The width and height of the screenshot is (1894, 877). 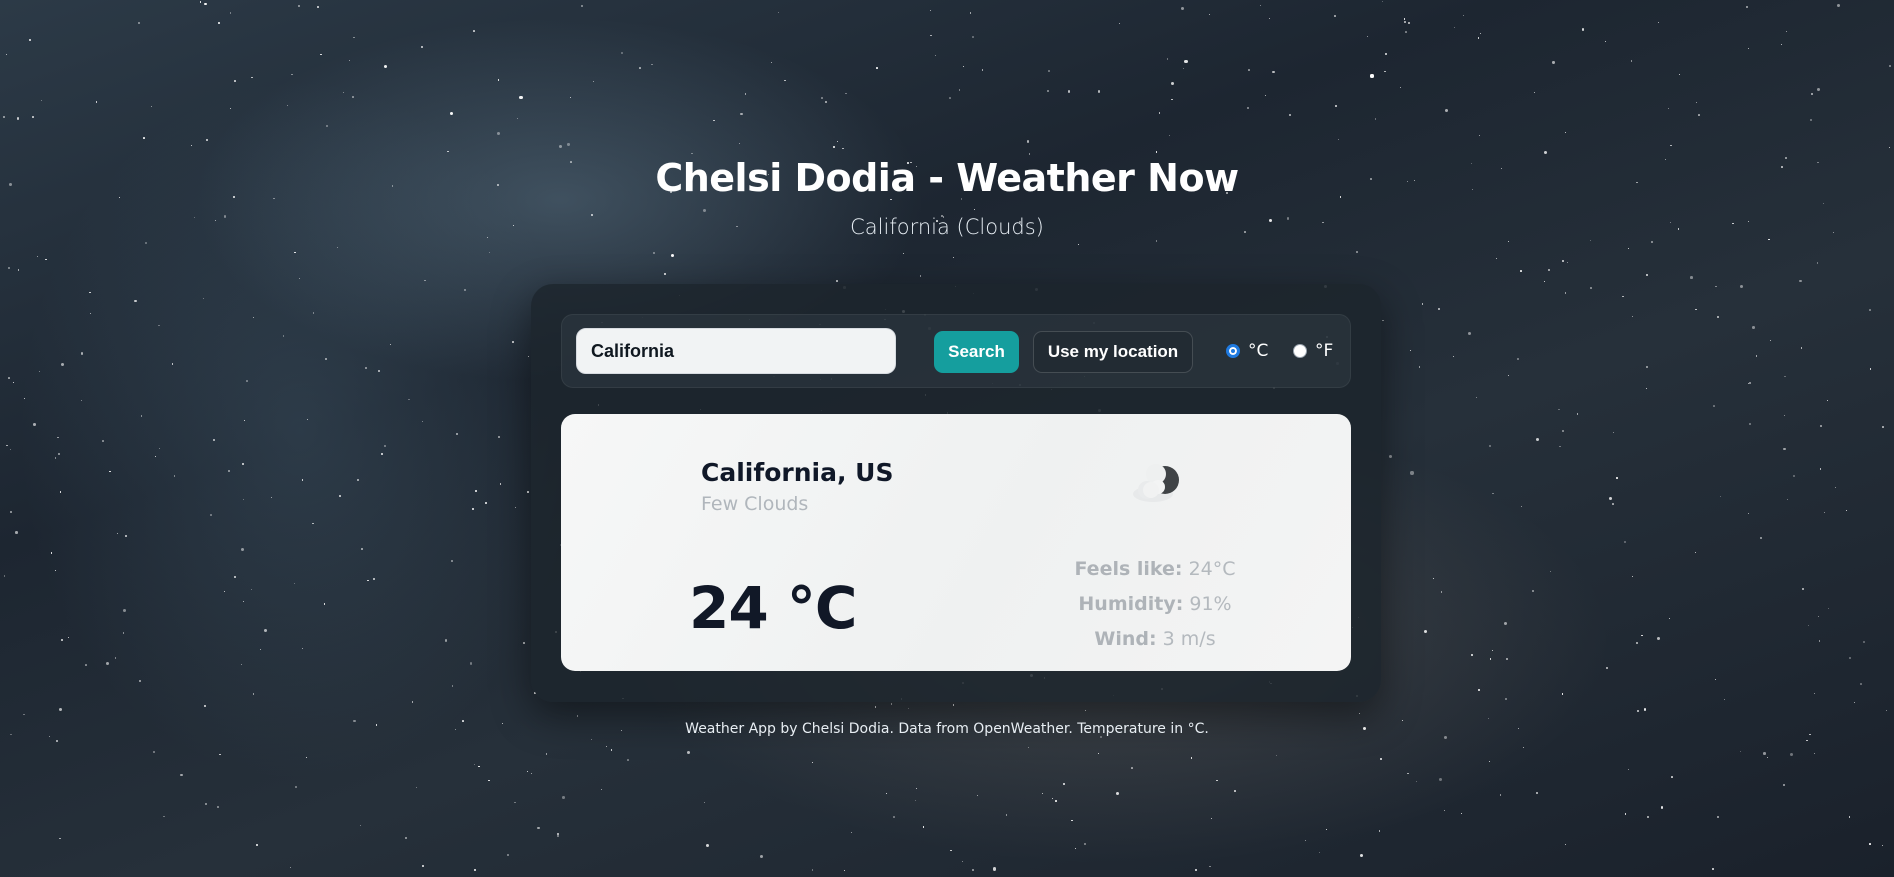 I want to click on unit-fahrenheit-option: °F, so click(x=1313, y=351).